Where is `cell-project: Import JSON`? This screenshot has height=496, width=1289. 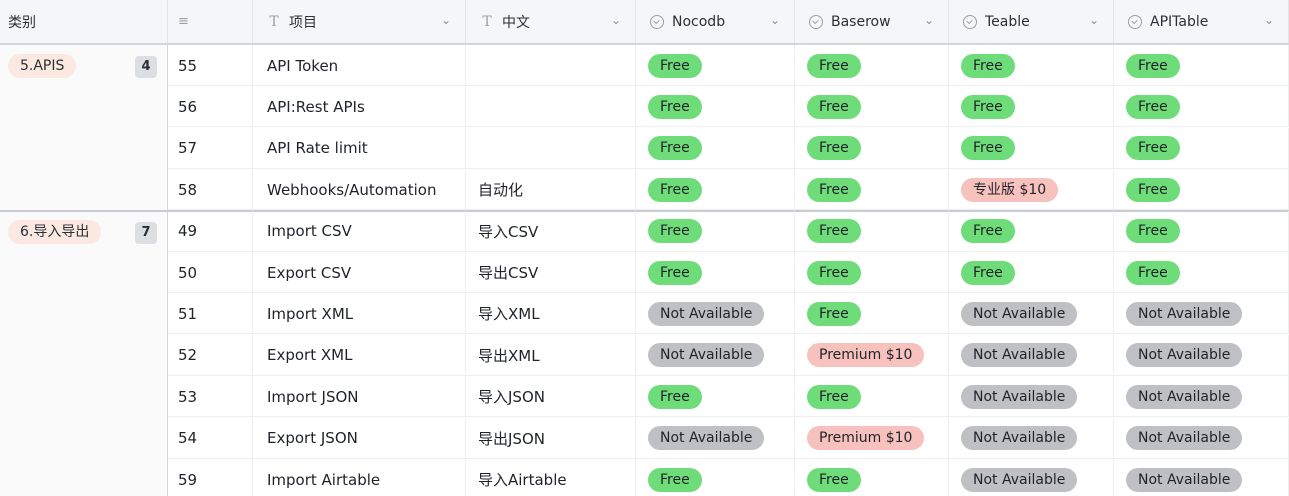
cell-project: Import JSON is located at coordinates (359, 397).